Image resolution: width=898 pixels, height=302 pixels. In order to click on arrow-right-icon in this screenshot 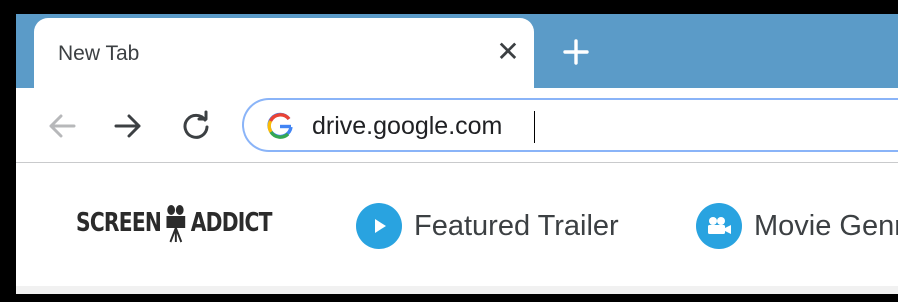, I will do `click(127, 126)`.